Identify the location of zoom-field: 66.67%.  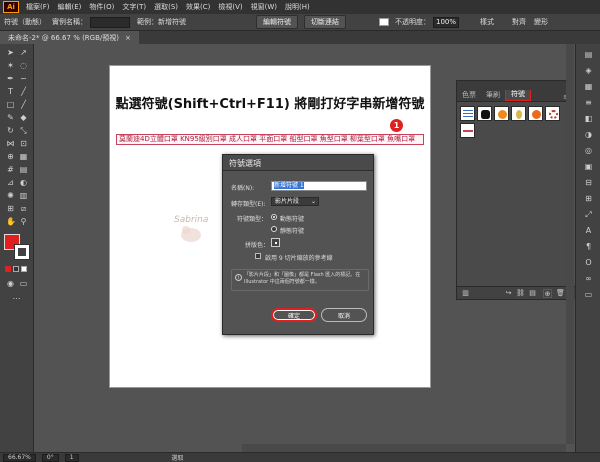
(19, 457).